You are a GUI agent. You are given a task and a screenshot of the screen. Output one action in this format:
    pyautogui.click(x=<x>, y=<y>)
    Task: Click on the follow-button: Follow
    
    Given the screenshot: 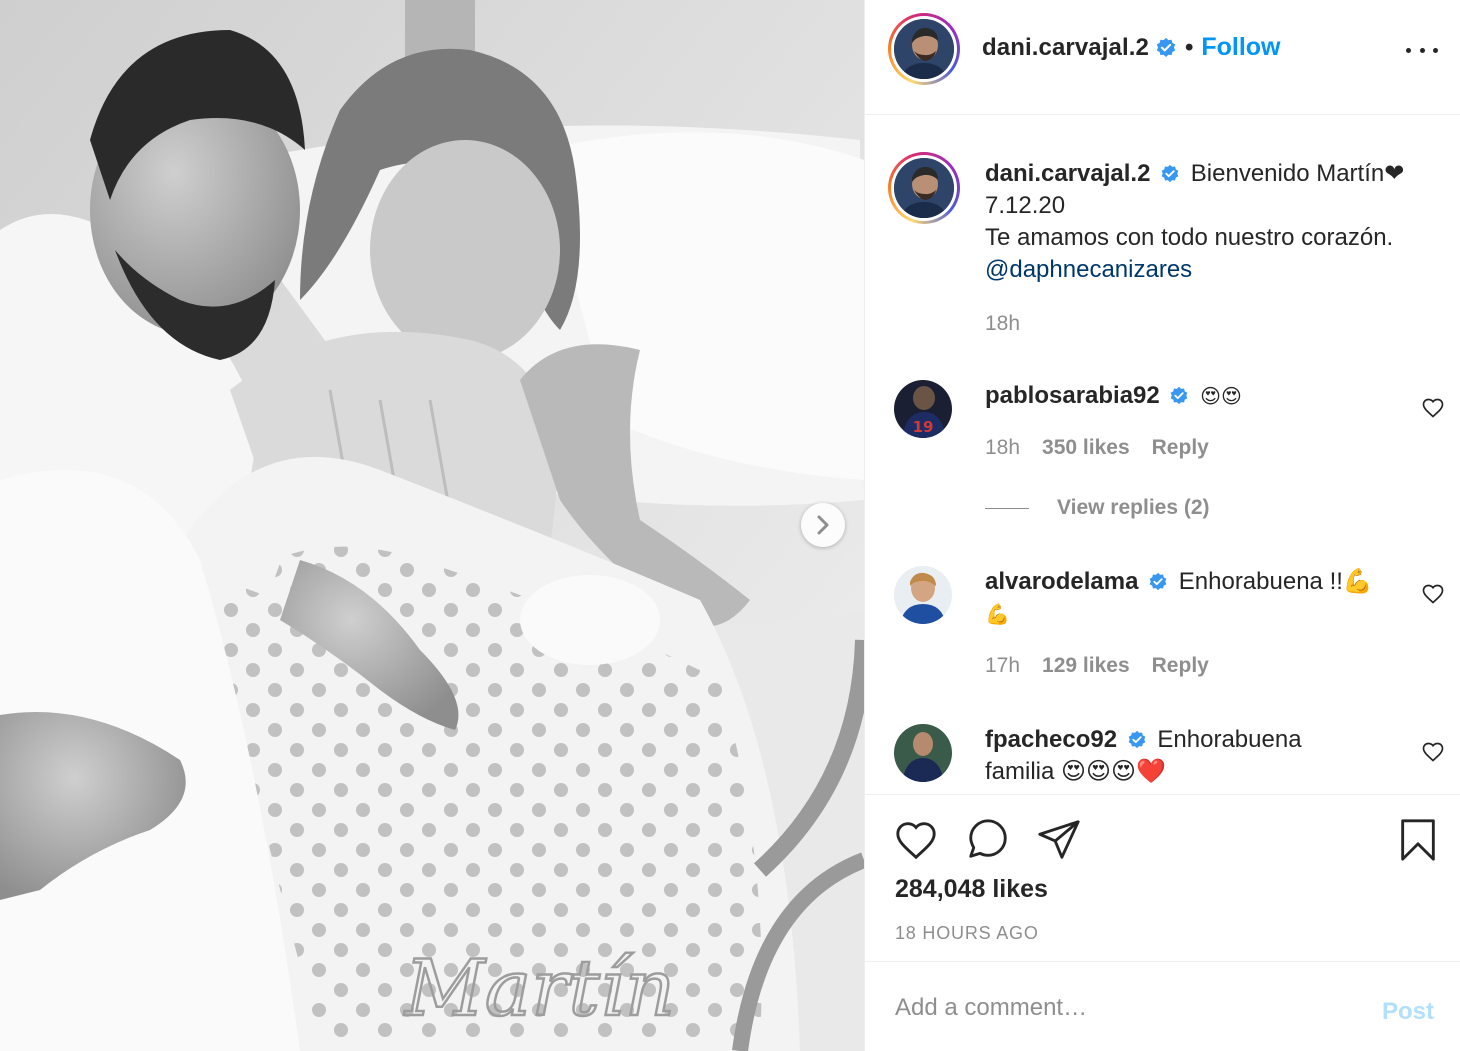 What is the action you would take?
    pyautogui.click(x=1240, y=47)
    